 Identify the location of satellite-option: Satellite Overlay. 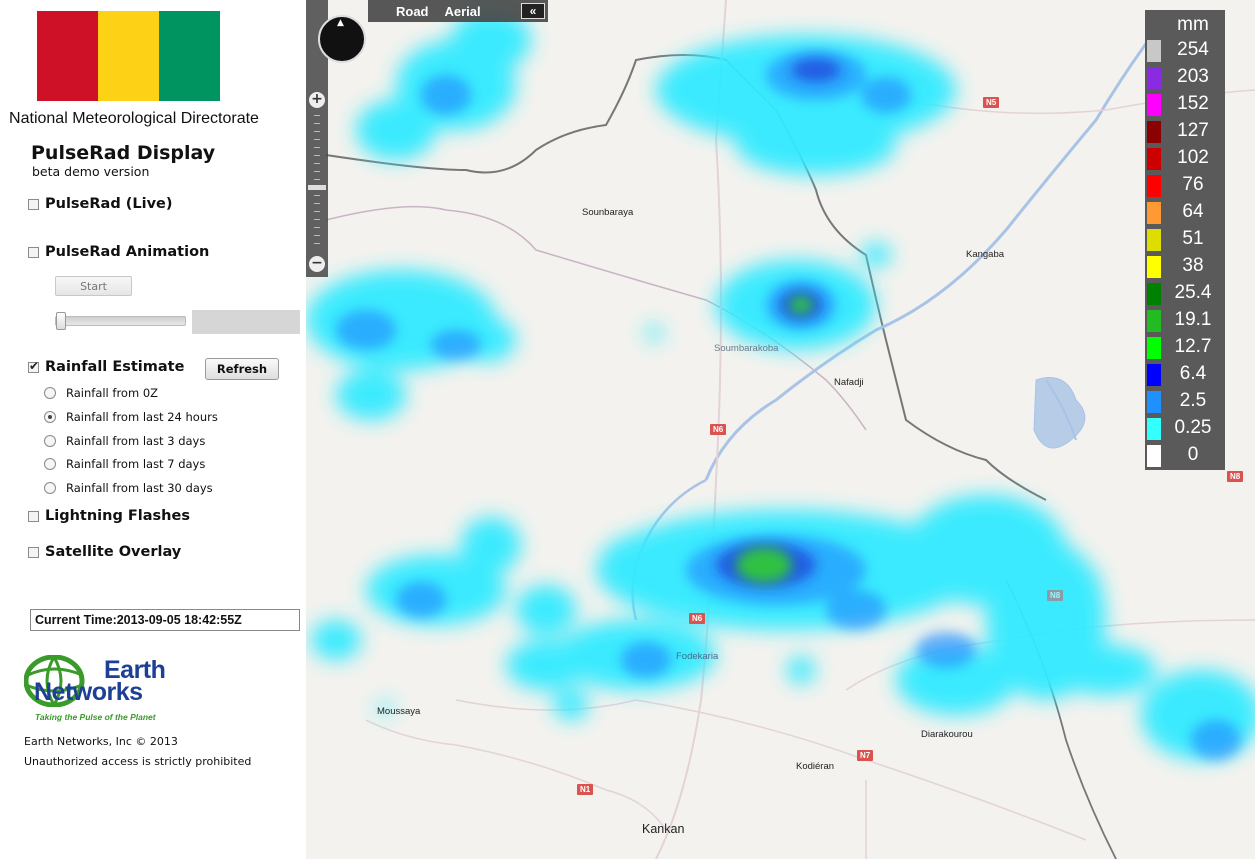
(104, 552).